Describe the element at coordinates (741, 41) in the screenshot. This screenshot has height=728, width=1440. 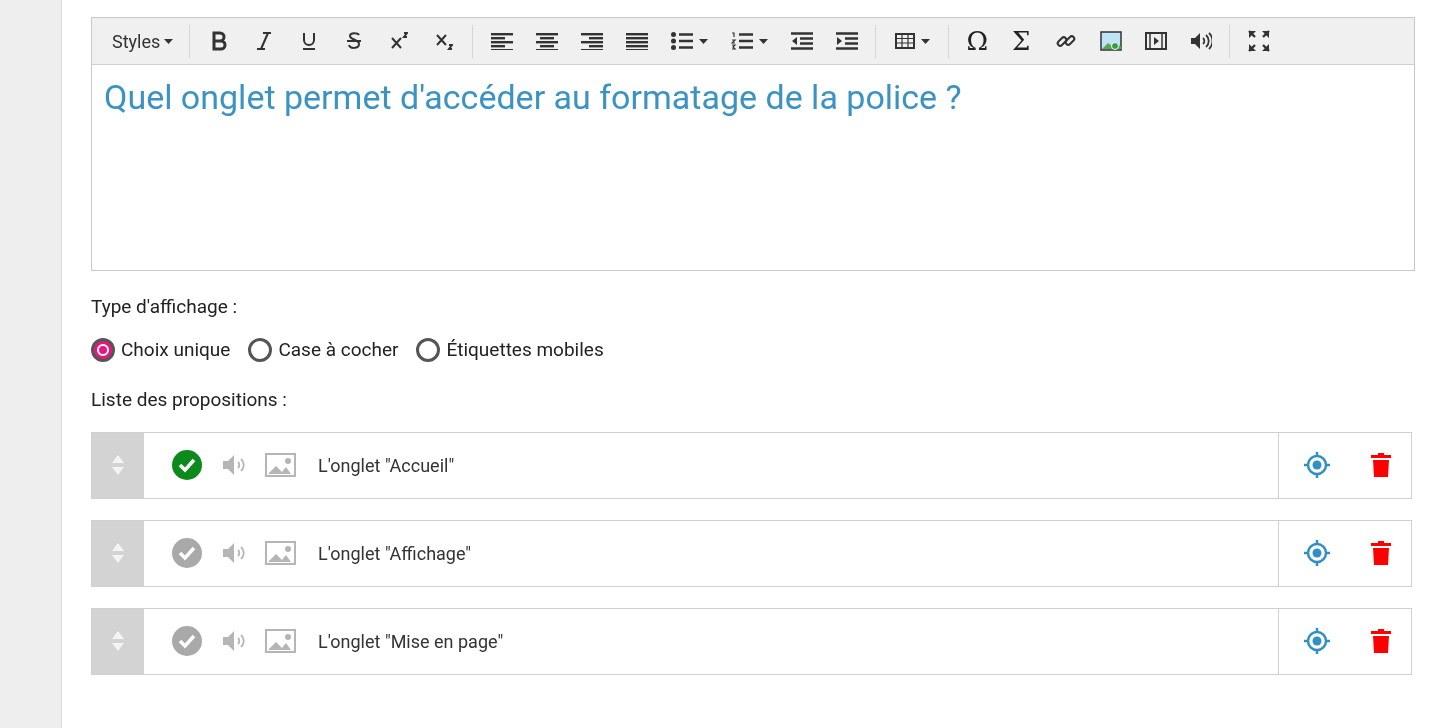
I see `numbered-list-icon` at that location.